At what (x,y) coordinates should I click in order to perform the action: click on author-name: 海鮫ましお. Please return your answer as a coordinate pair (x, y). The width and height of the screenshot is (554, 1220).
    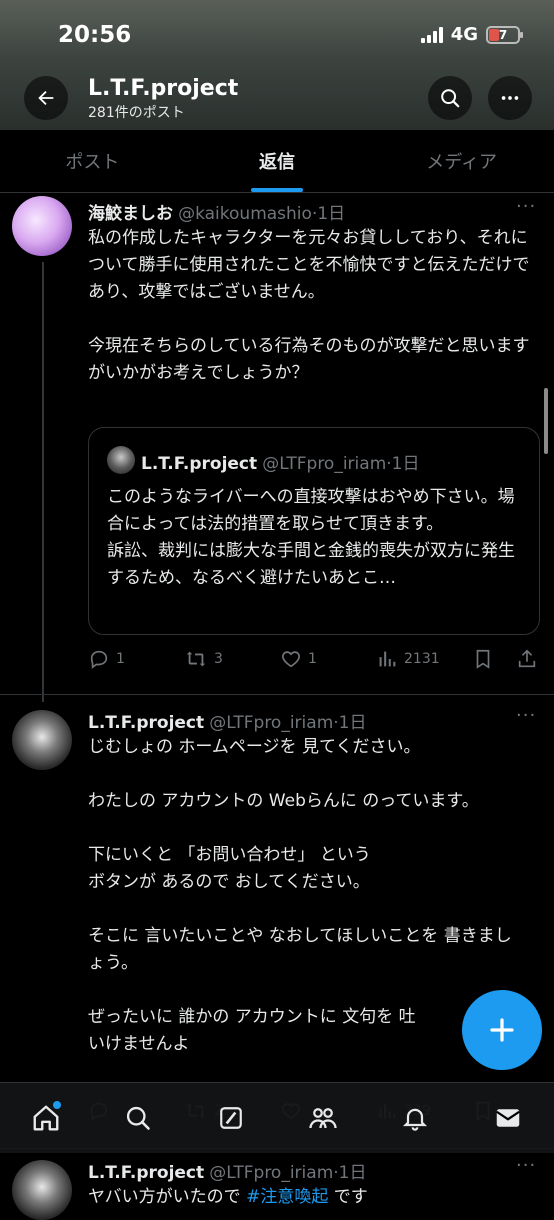
    Looking at the image, I should click on (130, 214).